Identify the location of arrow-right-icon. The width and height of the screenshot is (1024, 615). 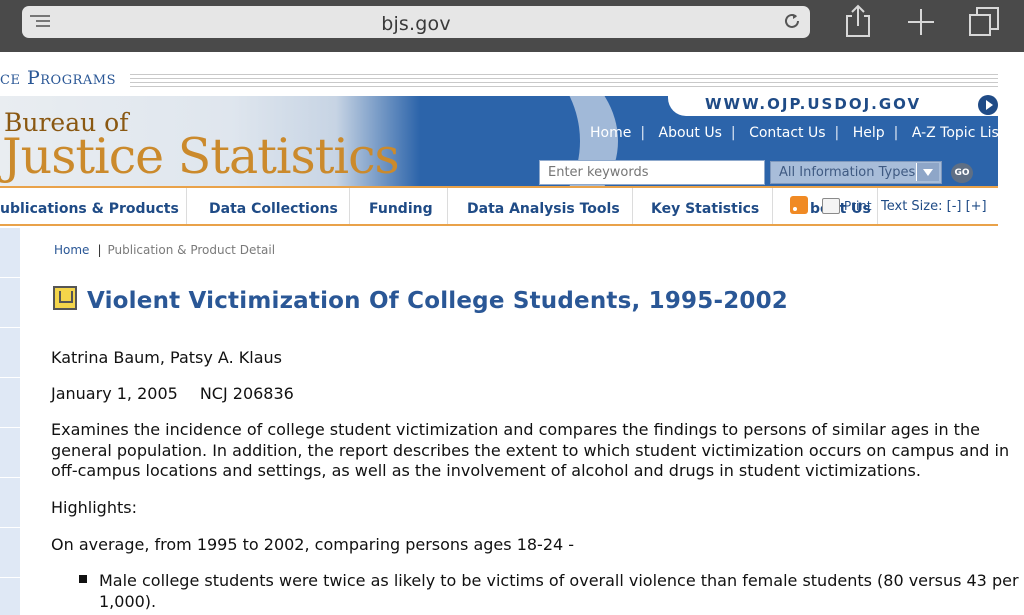
(988, 105).